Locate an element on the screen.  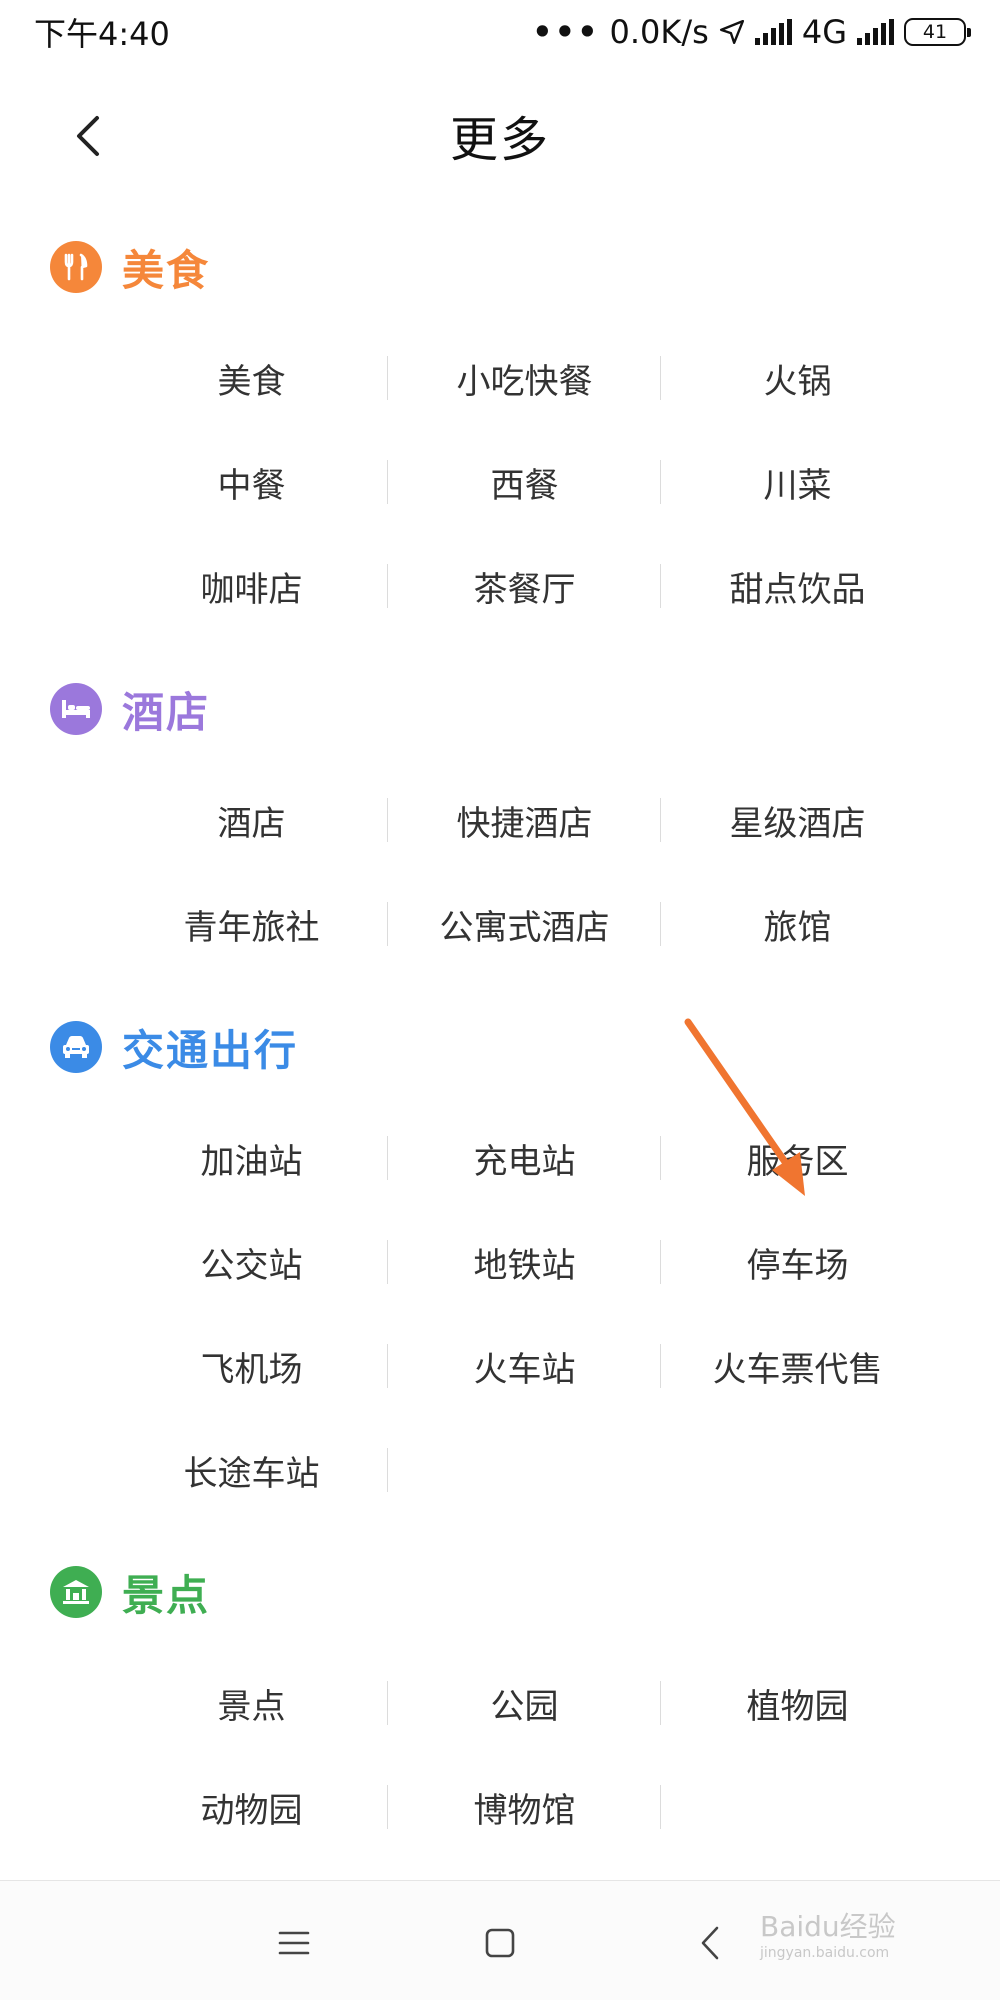
section-transport-header: 交通出行 is located at coordinates (500, 1047).